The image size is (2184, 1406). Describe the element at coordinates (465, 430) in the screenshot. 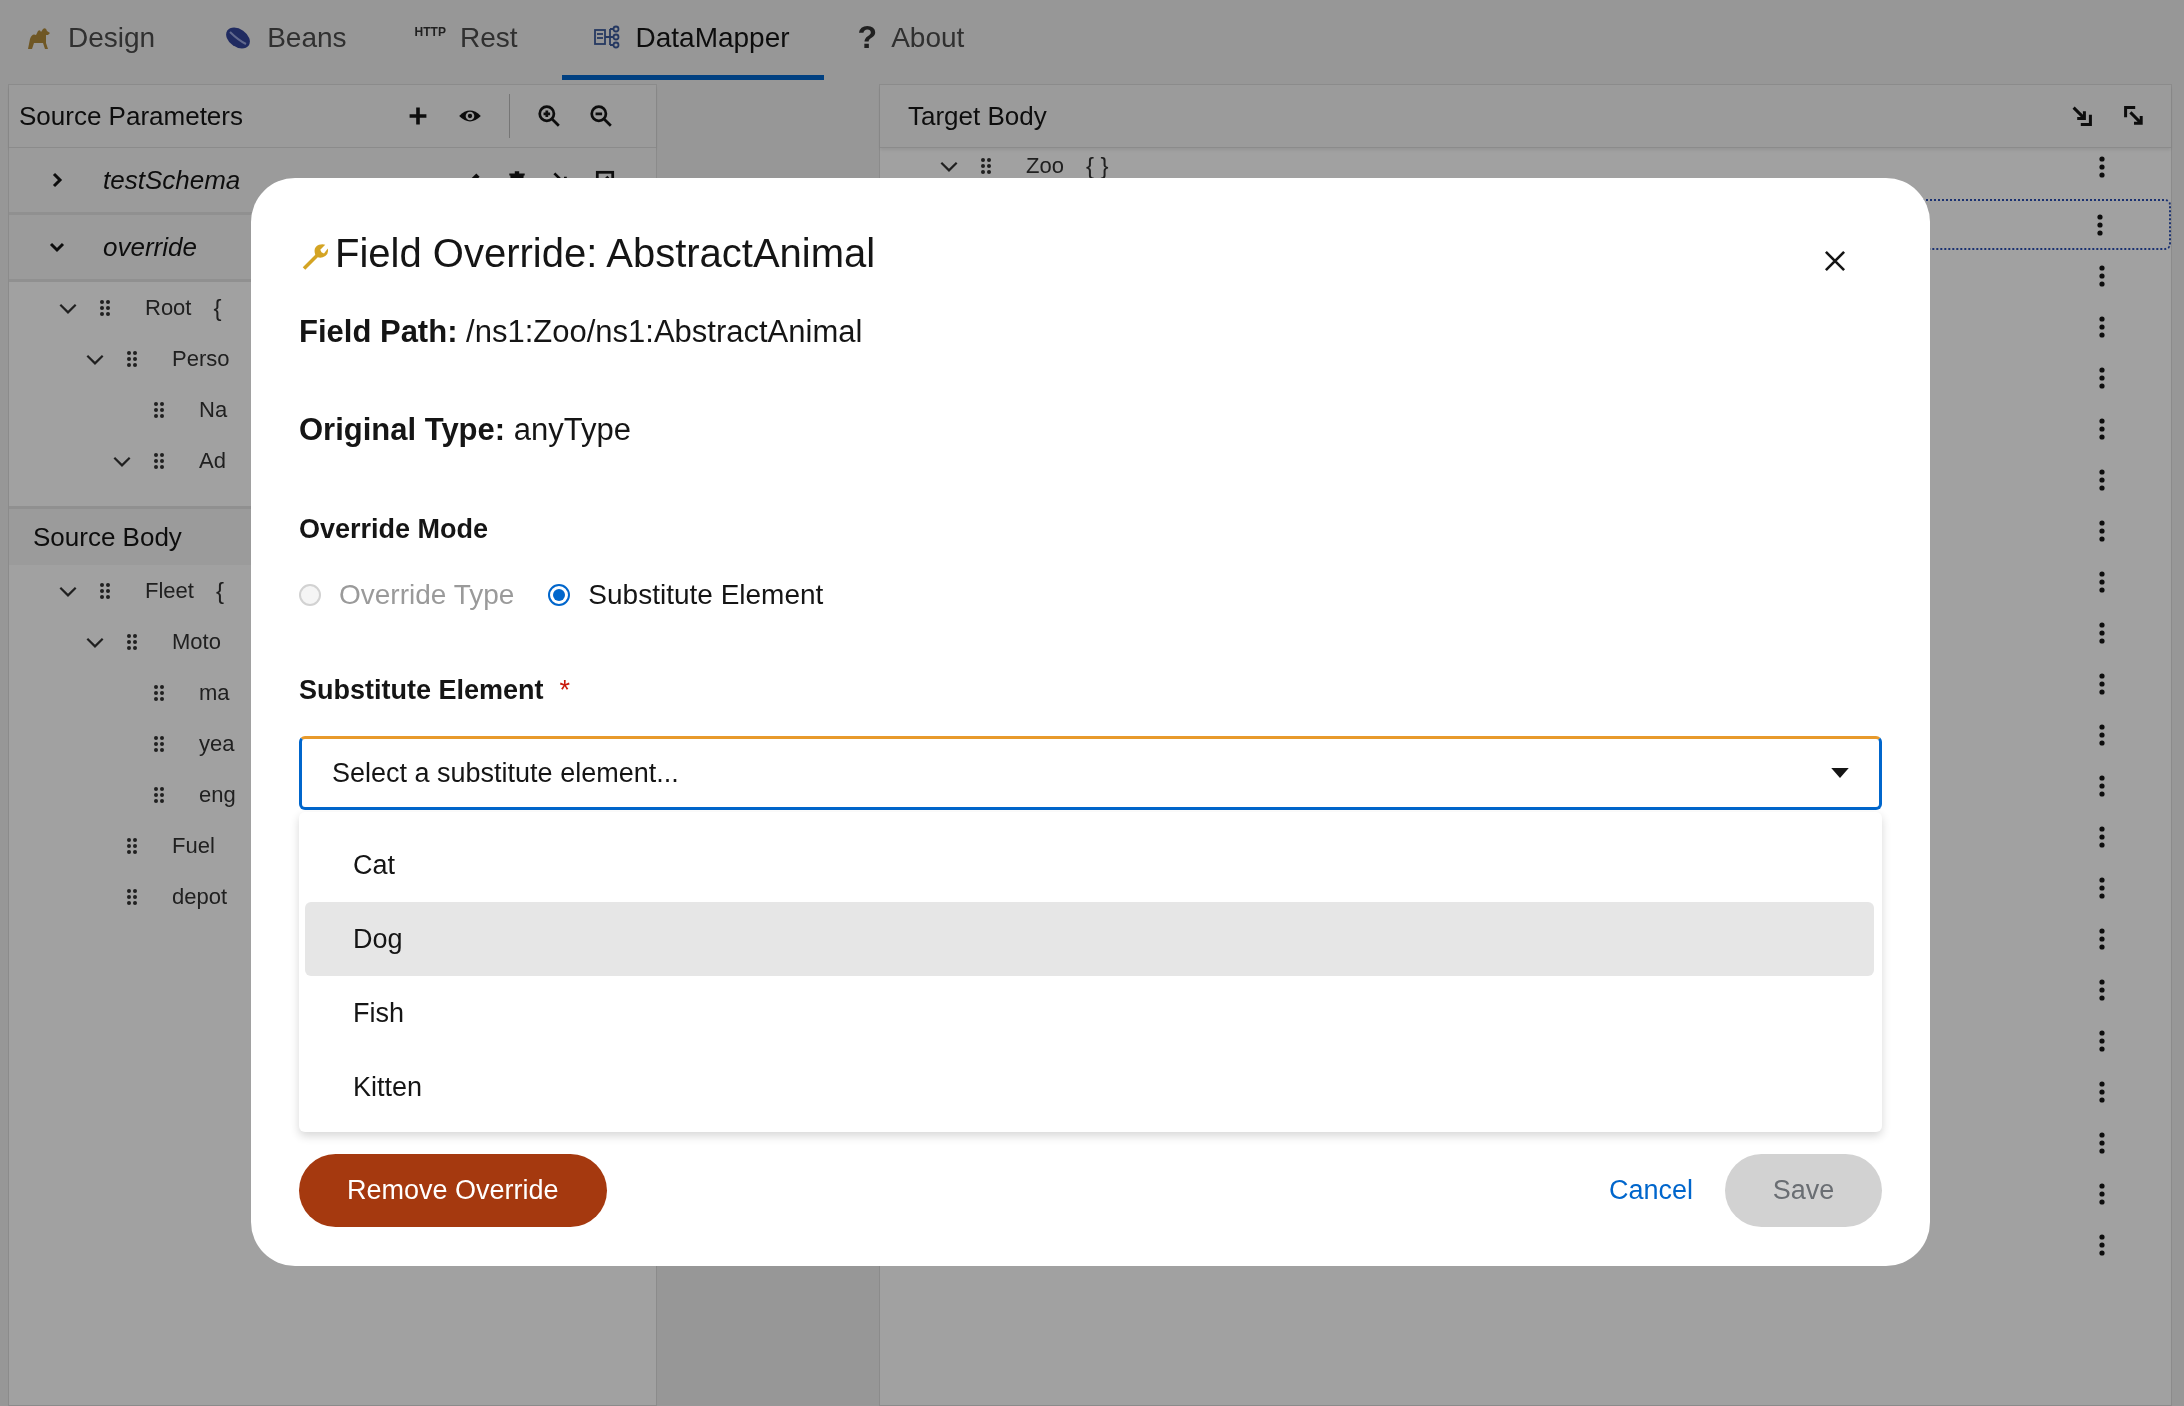

I see `original-type-text: Original Type: anyType` at that location.